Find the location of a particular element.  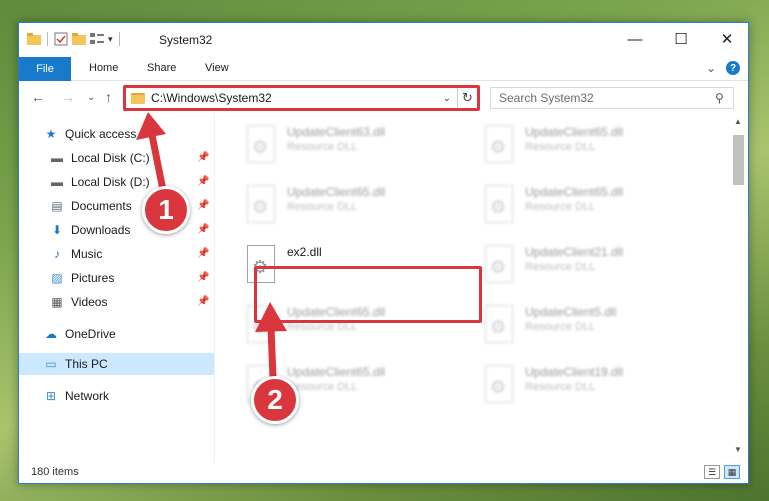

vertical-scrollbar: ▲ ▼ is located at coordinates (738, 285).